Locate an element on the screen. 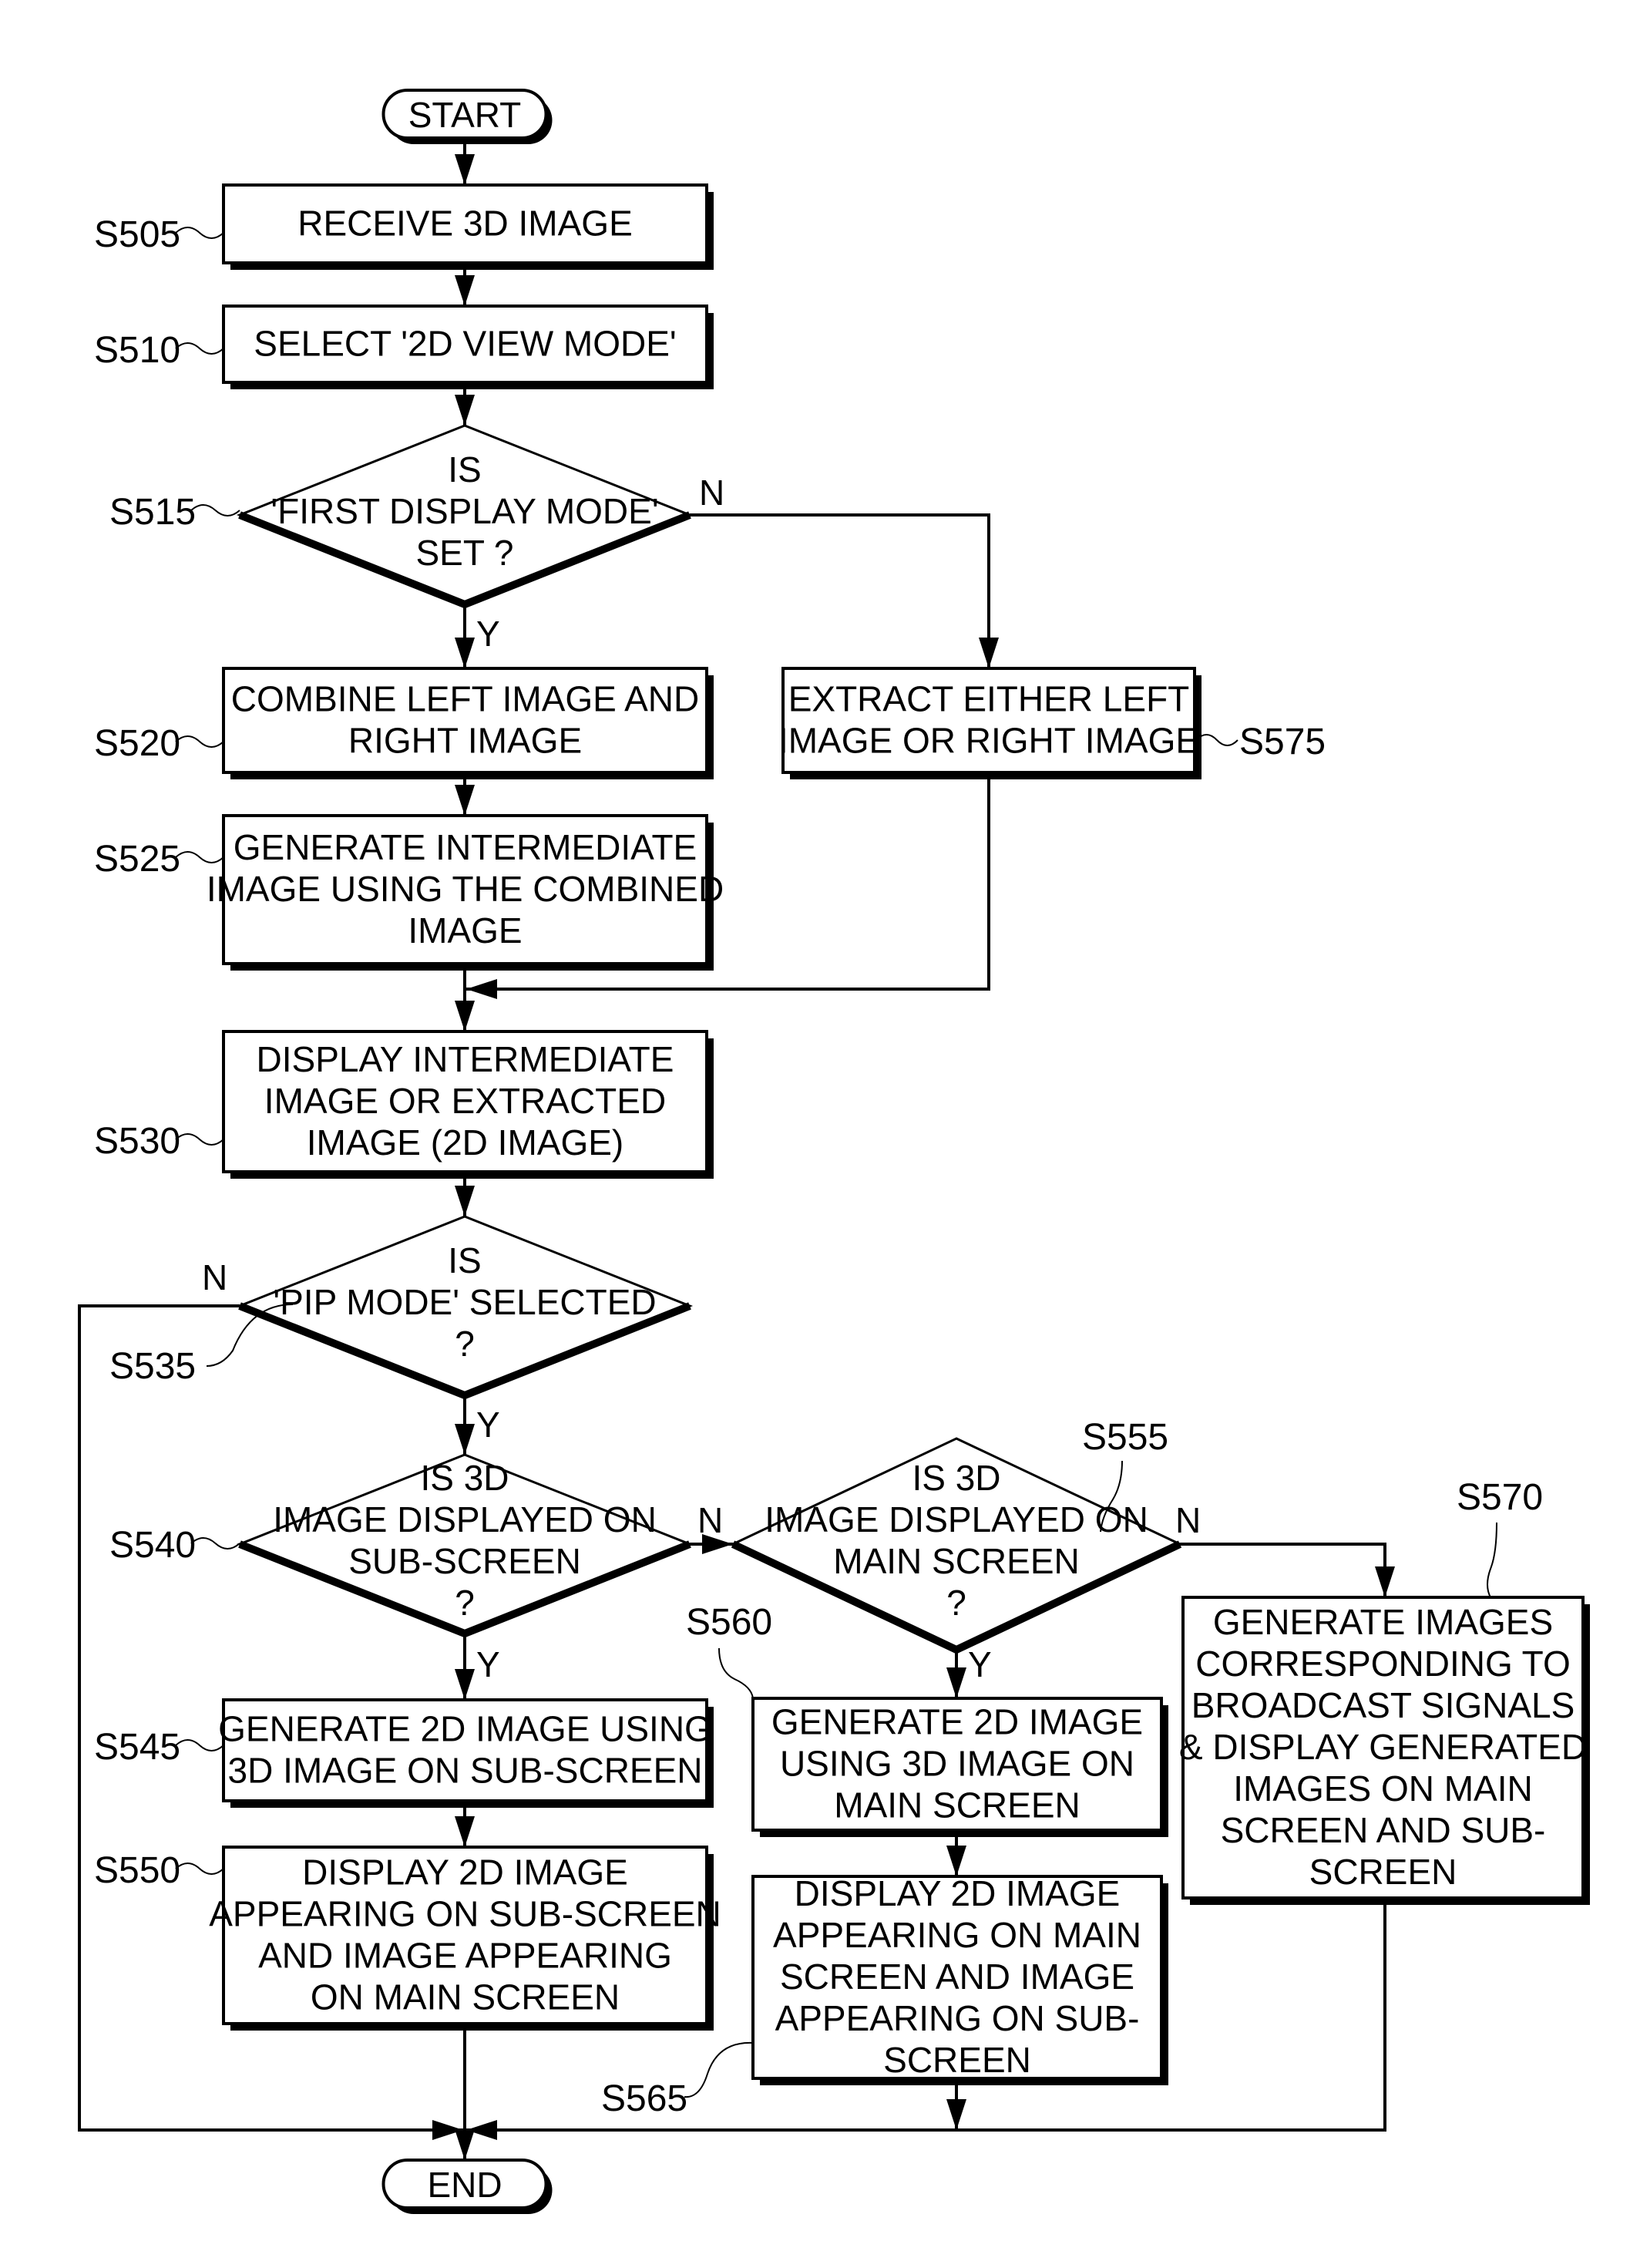 This screenshot has height=2268, width=1630. step-id-s570: S570 is located at coordinates (1500, 1497).